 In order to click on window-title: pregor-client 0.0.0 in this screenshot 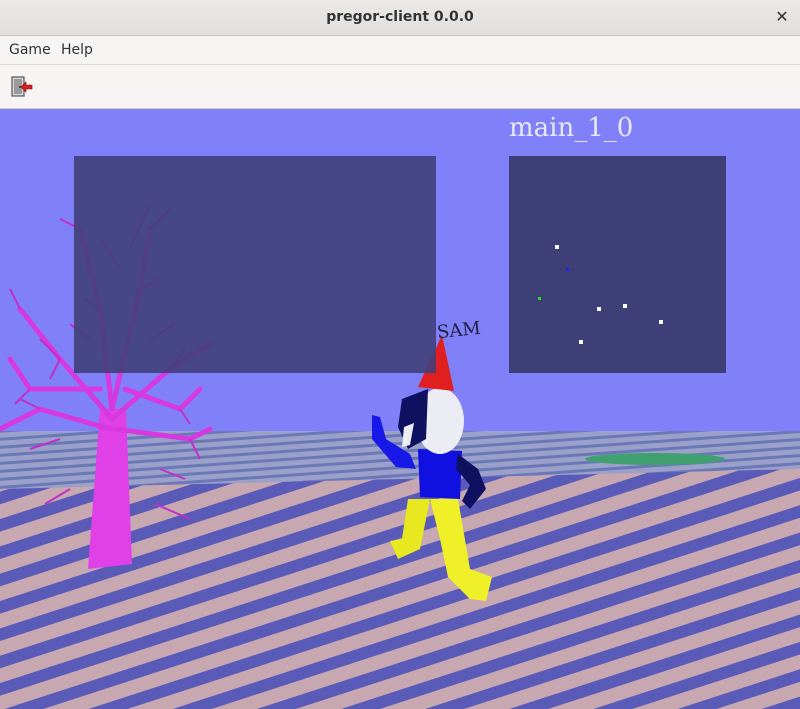, I will do `click(400, 17)`.